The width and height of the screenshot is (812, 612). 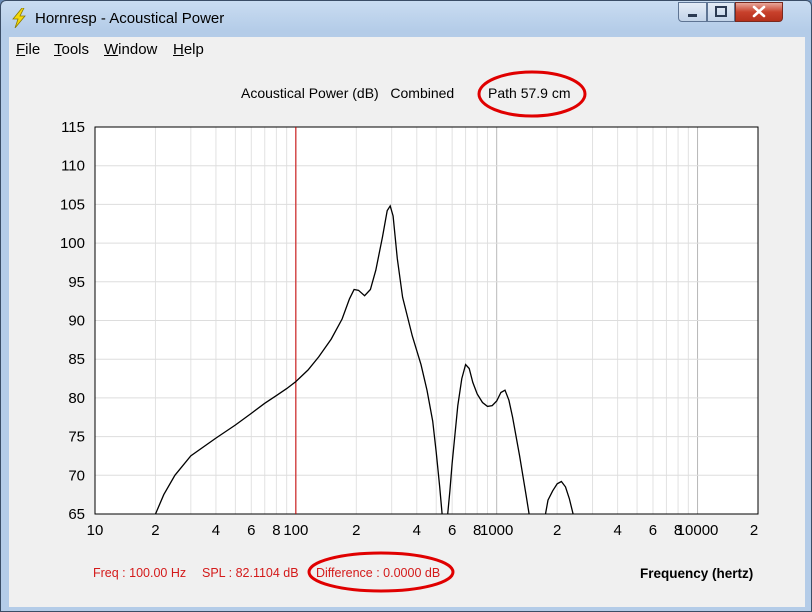 What do you see at coordinates (130, 18) in the screenshot?
I see `window-title: Hornresp - Acoustical Power` at bounding box center [130, 18].